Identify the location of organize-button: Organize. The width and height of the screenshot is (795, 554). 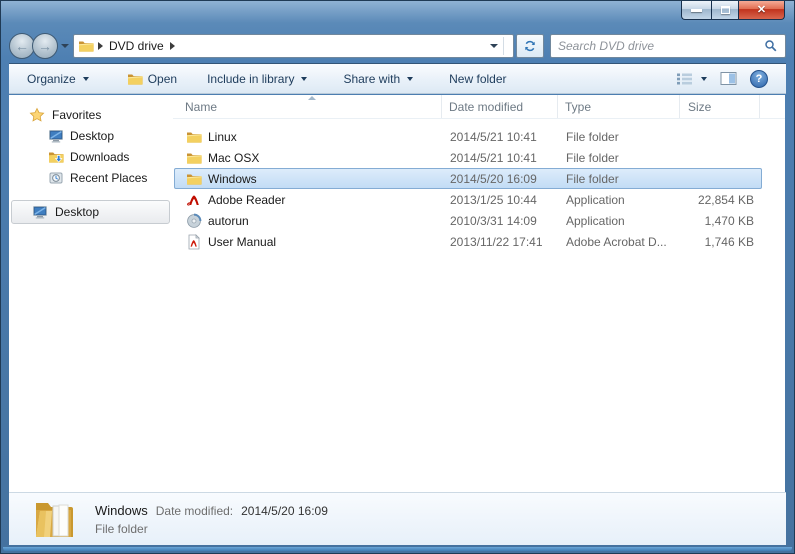
(58, 79).